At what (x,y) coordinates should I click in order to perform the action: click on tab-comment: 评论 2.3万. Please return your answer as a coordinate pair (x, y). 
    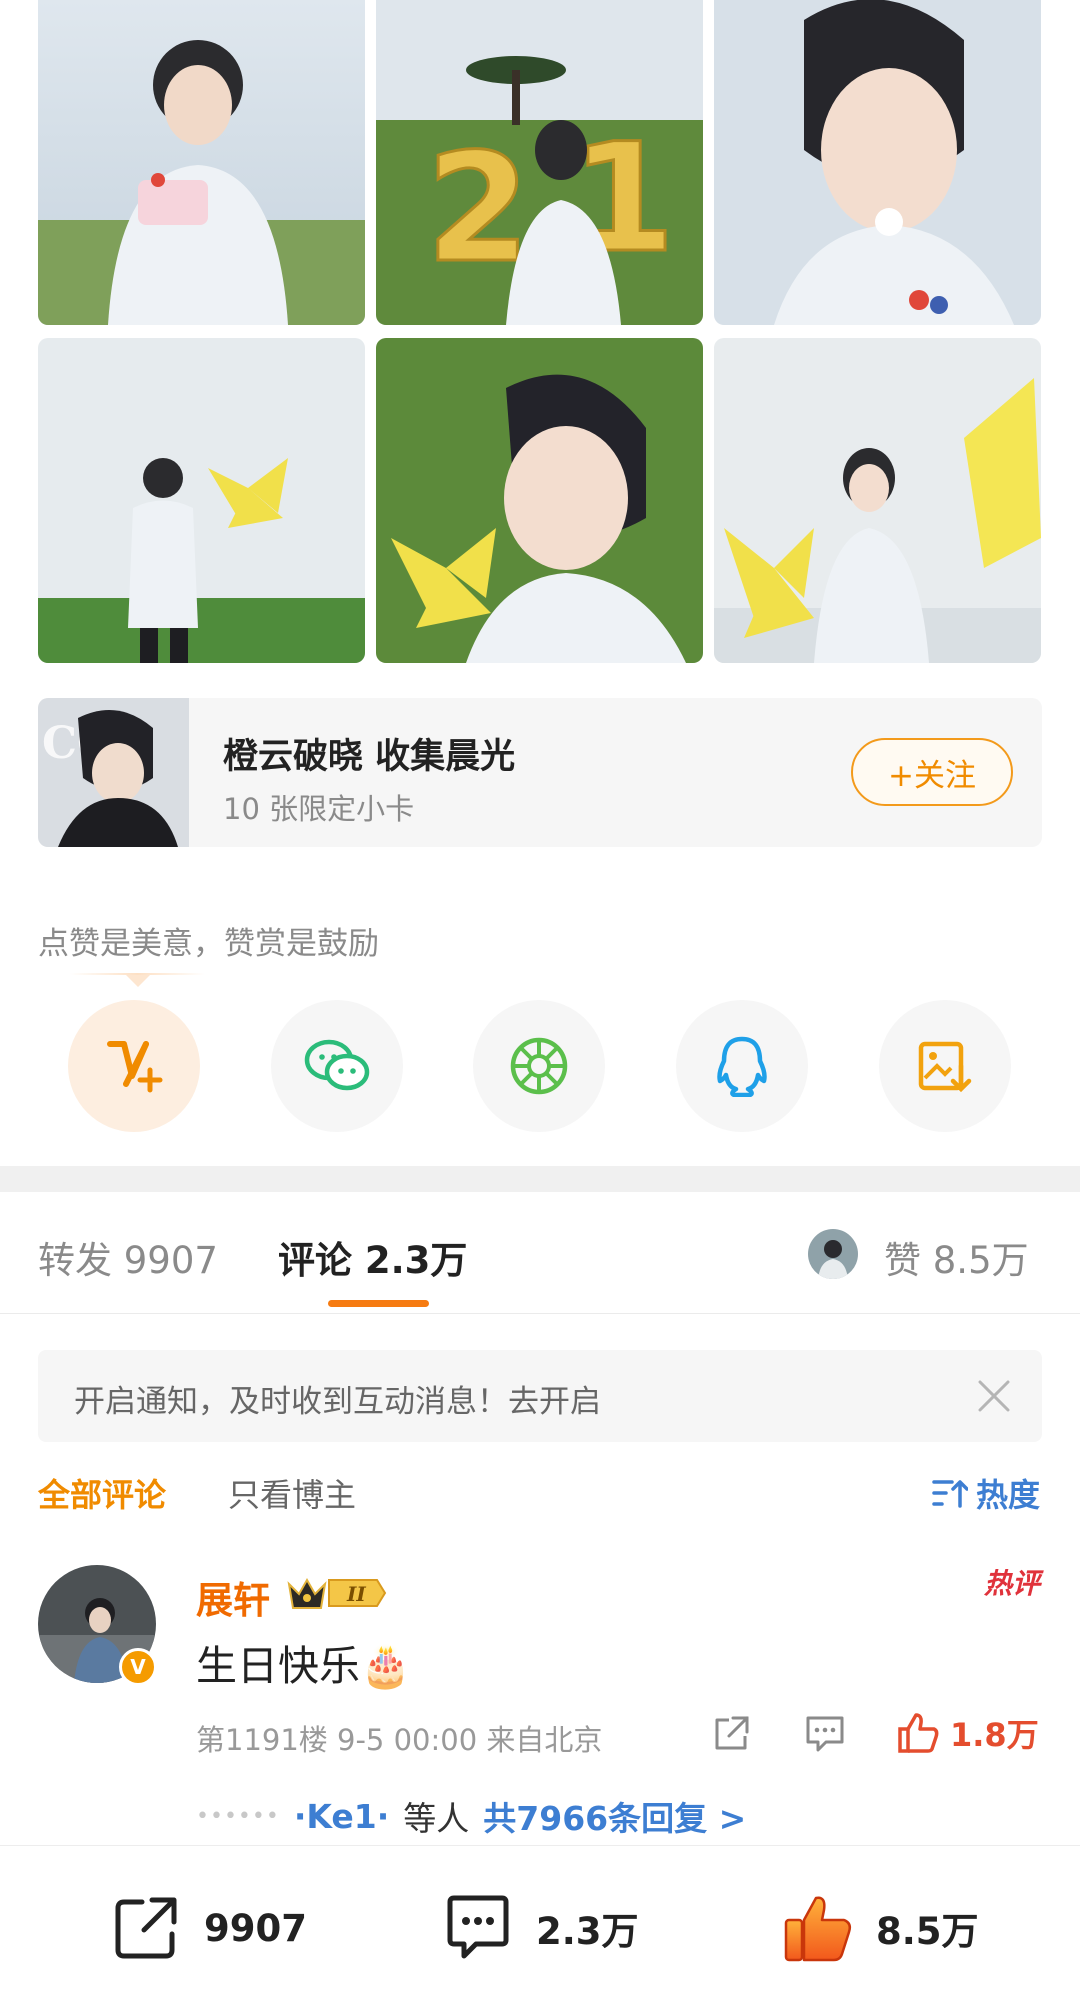
    Looking at the image, I should click on (372, 1257).